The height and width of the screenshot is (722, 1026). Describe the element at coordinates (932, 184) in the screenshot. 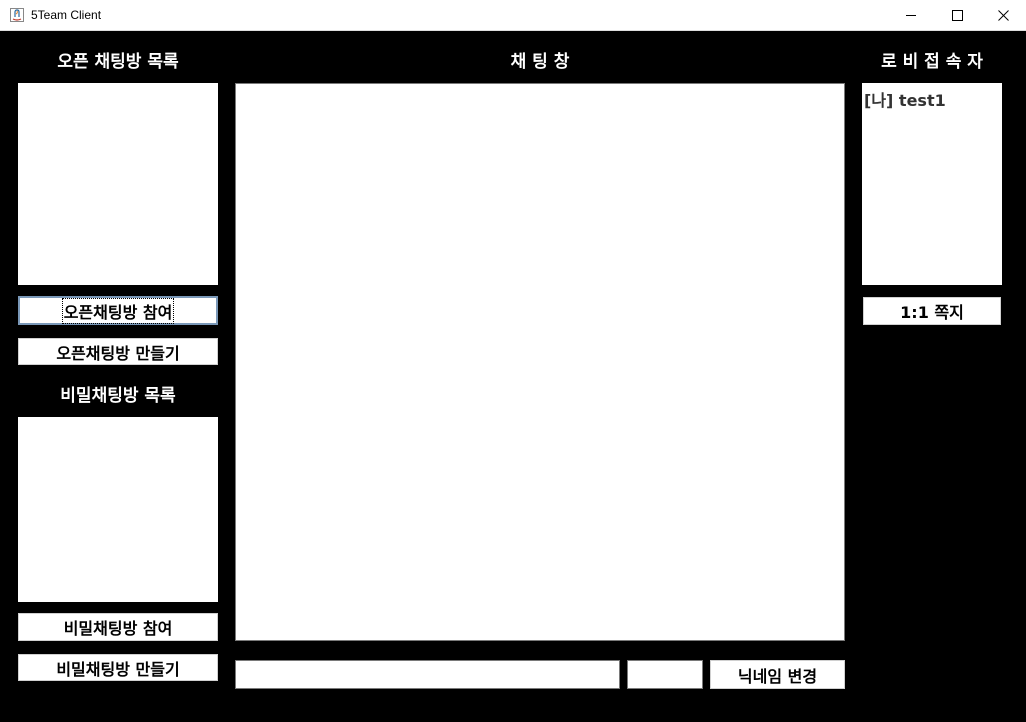

I see `lobby-user-list: [나] test1` at that location.